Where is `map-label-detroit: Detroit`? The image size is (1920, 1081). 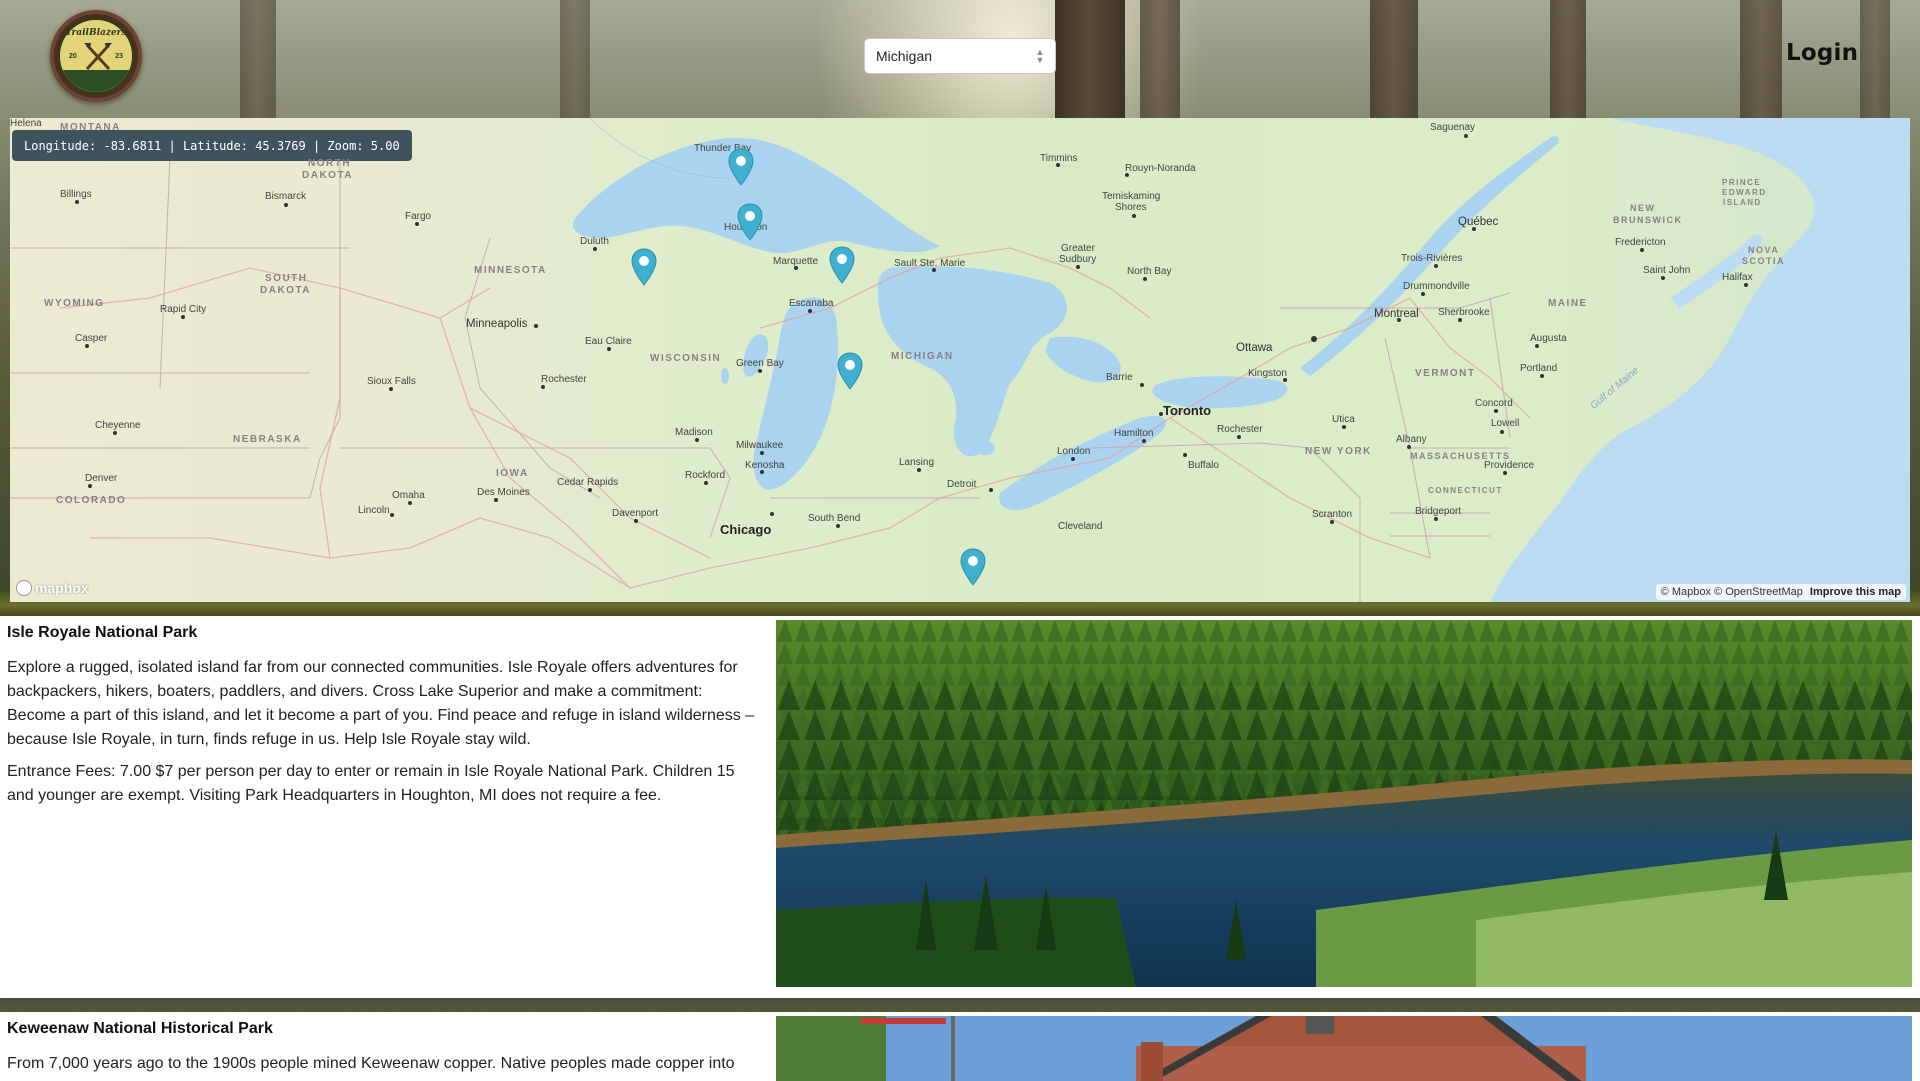 map-label-detroit: Detroit is located at coordinates (962, 484).